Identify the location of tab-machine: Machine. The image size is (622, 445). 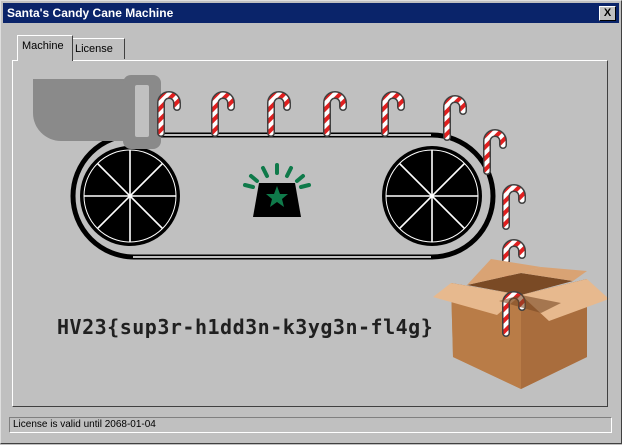
(45, 48).